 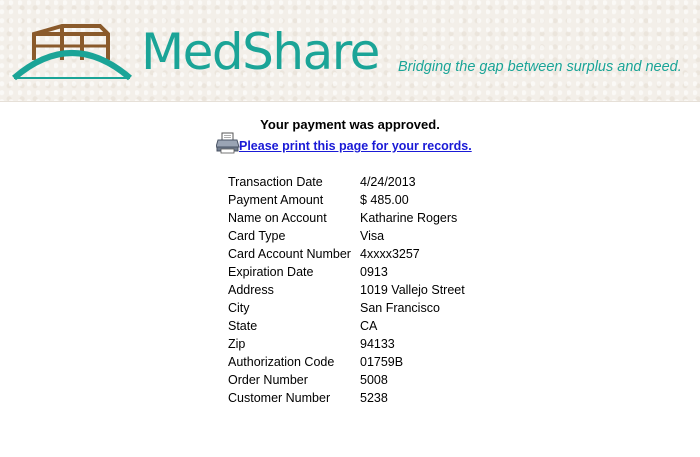 I want to click on detail-row: Address 1019 Vallejo Street, so click(x=345, y=290).